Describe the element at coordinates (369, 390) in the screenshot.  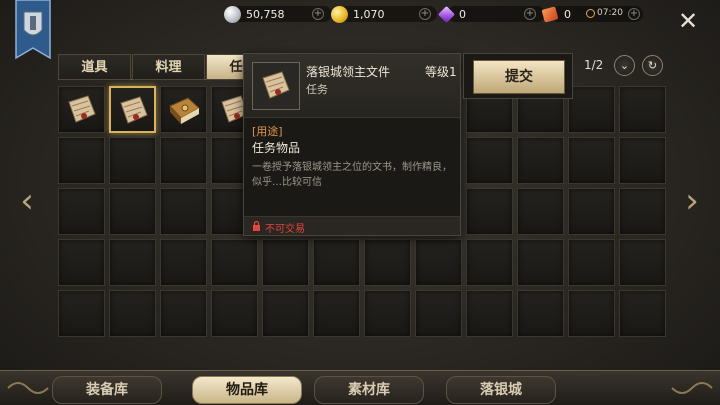
I see `nav-material-storage: 素材库` at that location.